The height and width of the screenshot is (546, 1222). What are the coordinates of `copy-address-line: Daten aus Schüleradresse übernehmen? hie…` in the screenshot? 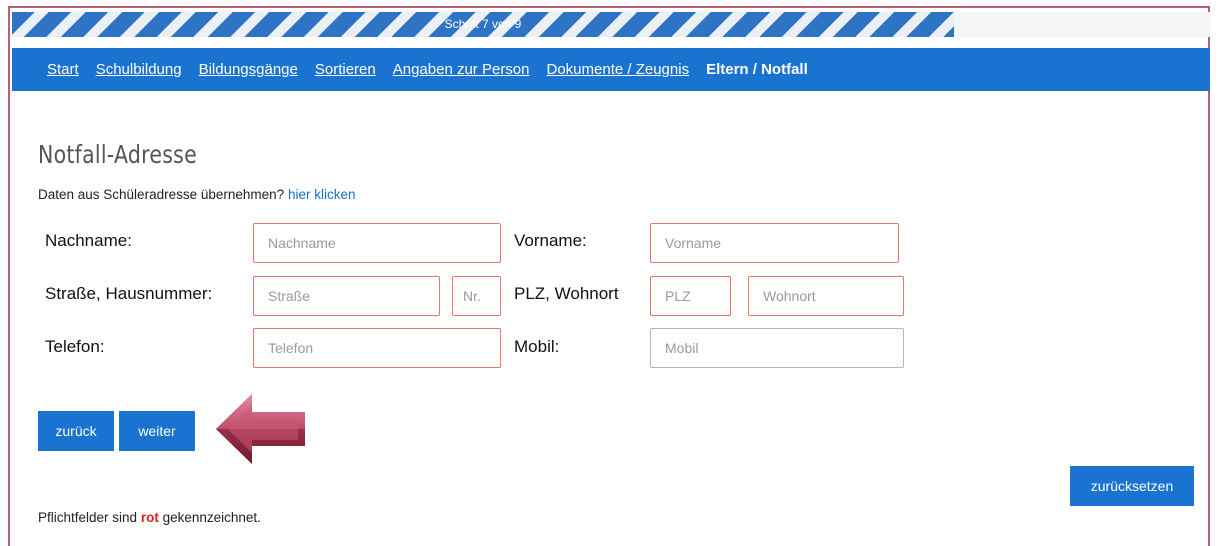 It's located at (196, 194).